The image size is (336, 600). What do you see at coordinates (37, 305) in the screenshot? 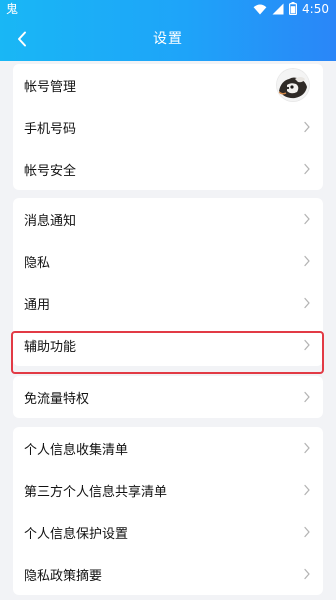
I see `general-label: 通用` at bounding box center [37, 305].